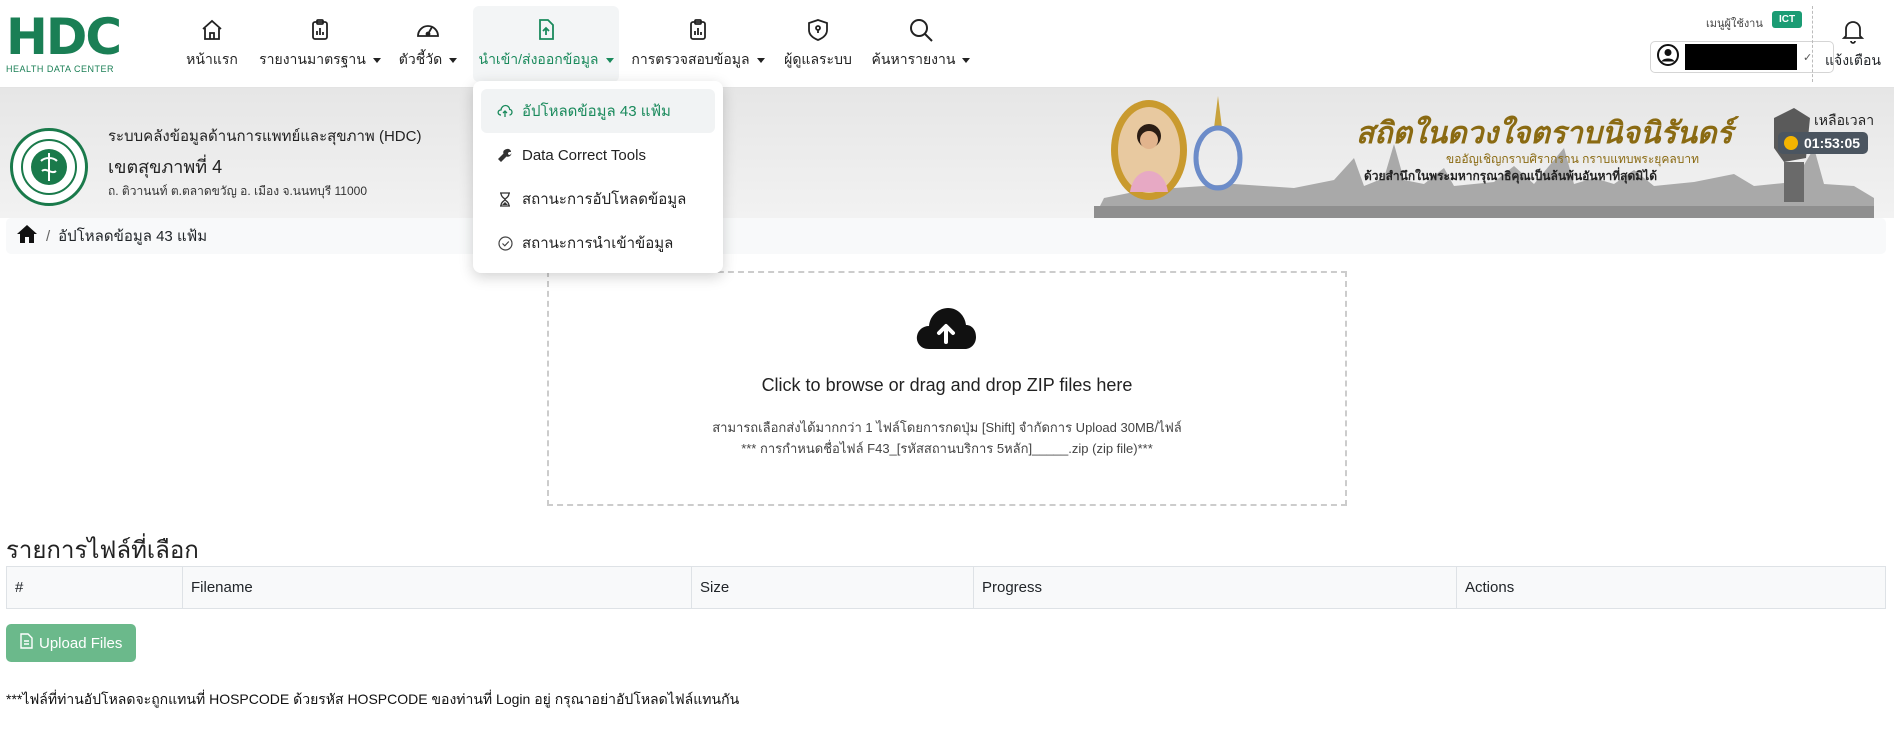 This screenshot has width=1894, height=731. What do you see at coordinates (538, 59) in the screenshot?
I see `nav-label: นำเข้า/ส่งออกข้อมูล` at bounding box center [538, 59].